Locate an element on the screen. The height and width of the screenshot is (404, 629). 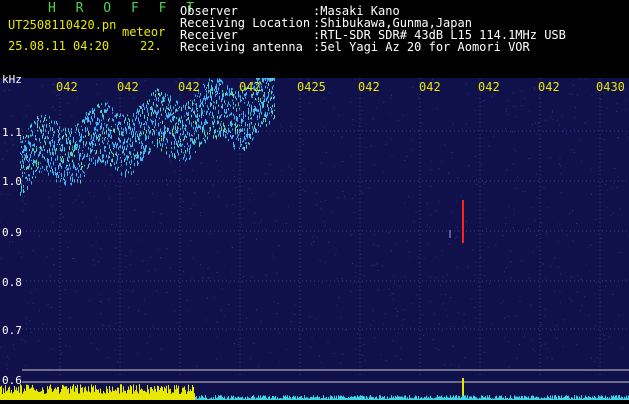
carrier-trace is located at coordinates (147, 137).